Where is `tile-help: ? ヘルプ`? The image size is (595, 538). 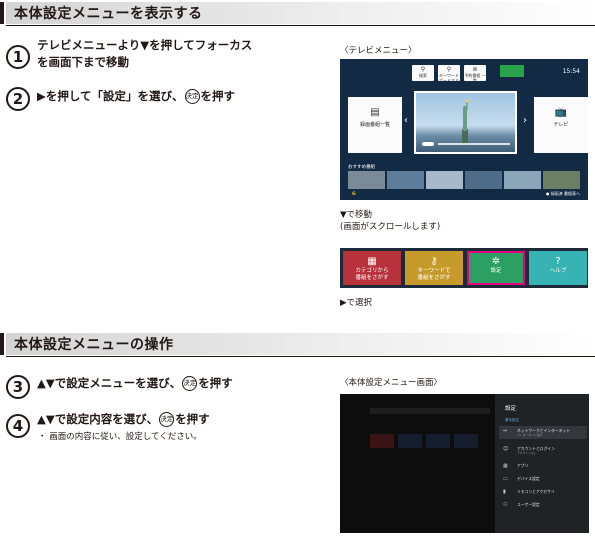
tile-help: ? ヘルプ is located at coordinates (558, 268).